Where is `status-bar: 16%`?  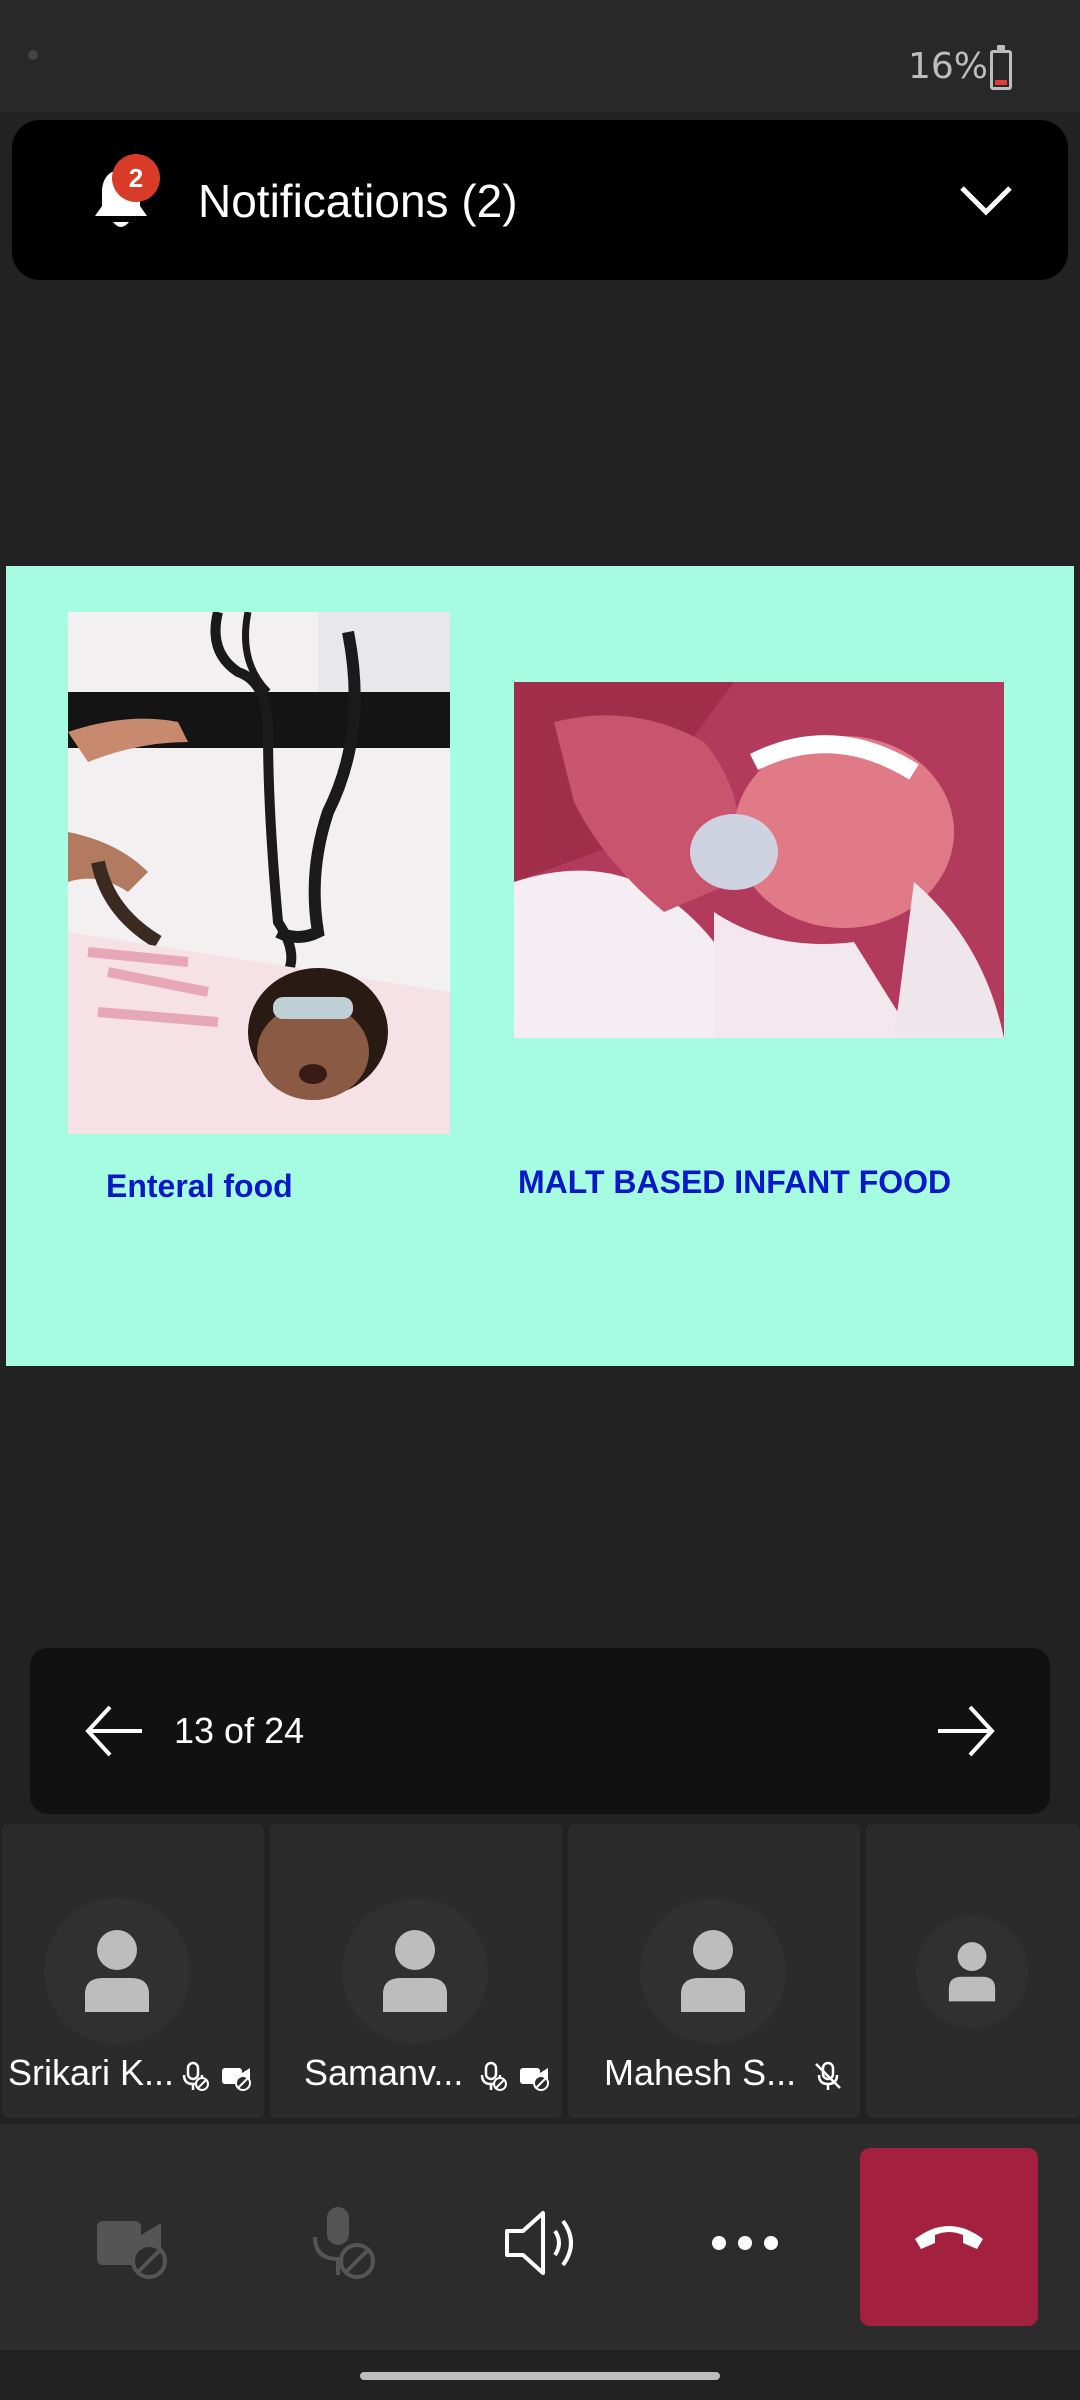 status-bar: 16% is located at coordinates (540, 56).